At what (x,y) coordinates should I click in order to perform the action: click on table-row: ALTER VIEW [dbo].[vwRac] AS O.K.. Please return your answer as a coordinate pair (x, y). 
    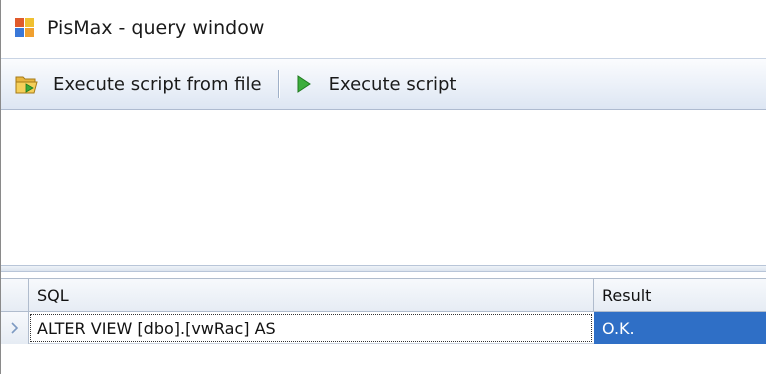
    Looking at the image, I should click on (383, 328).